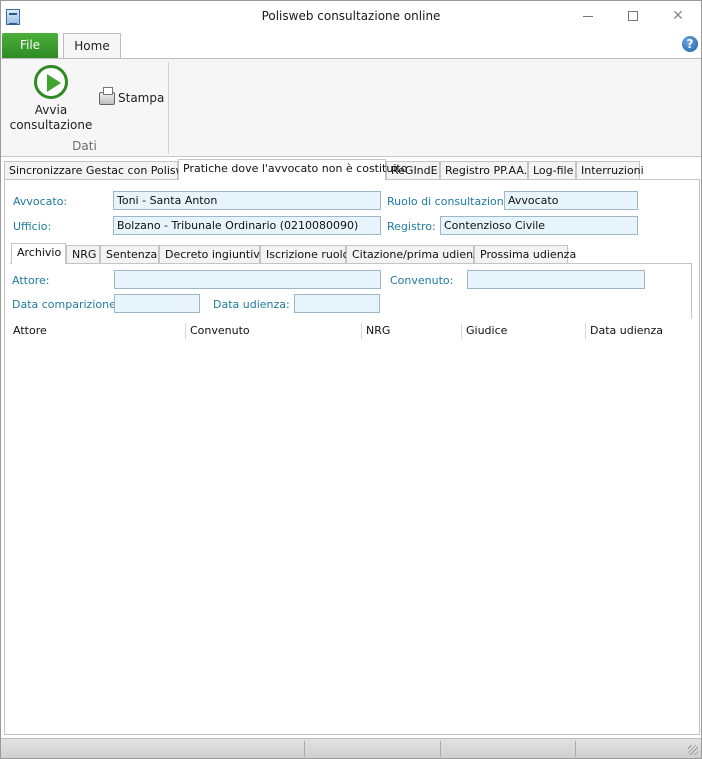 The image size is (702, 759). Describe the element at coordinates (304, 254) in the screenshot. I see `subtab-iscrizione-ruolo: Iscrizione ruolo` at that location.